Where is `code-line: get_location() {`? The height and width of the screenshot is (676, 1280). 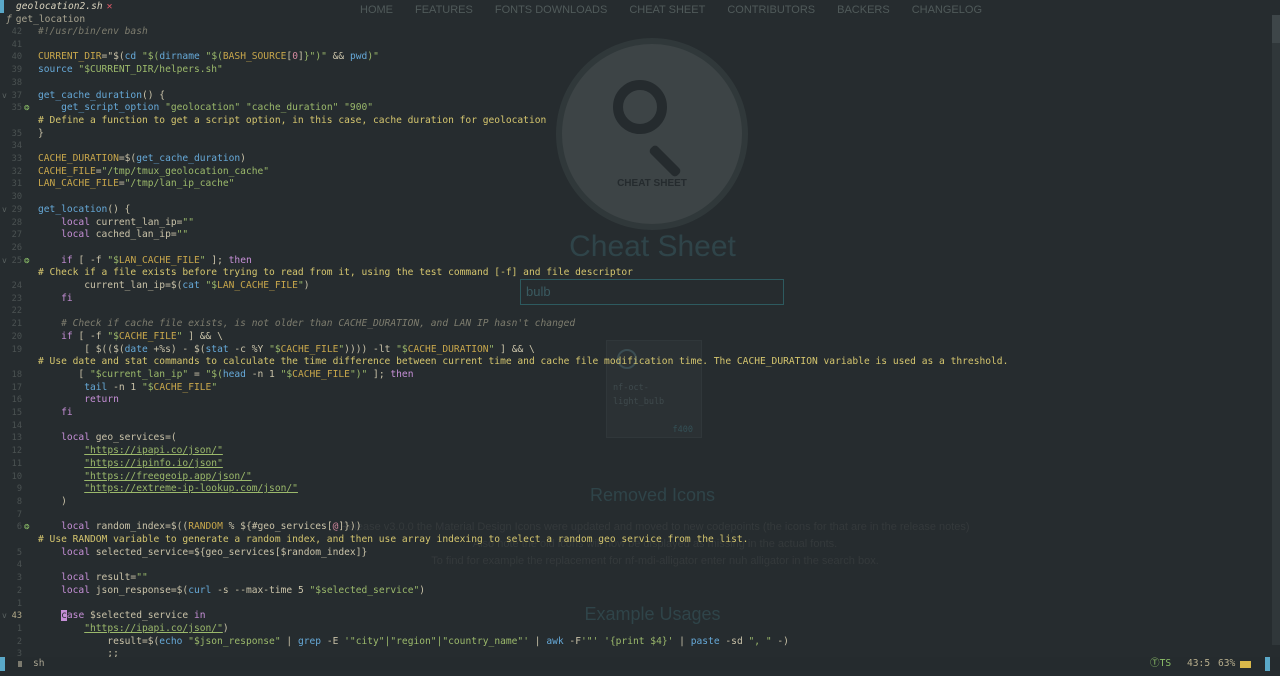
code-line: get_location() { is located at coordinates (84, 210).